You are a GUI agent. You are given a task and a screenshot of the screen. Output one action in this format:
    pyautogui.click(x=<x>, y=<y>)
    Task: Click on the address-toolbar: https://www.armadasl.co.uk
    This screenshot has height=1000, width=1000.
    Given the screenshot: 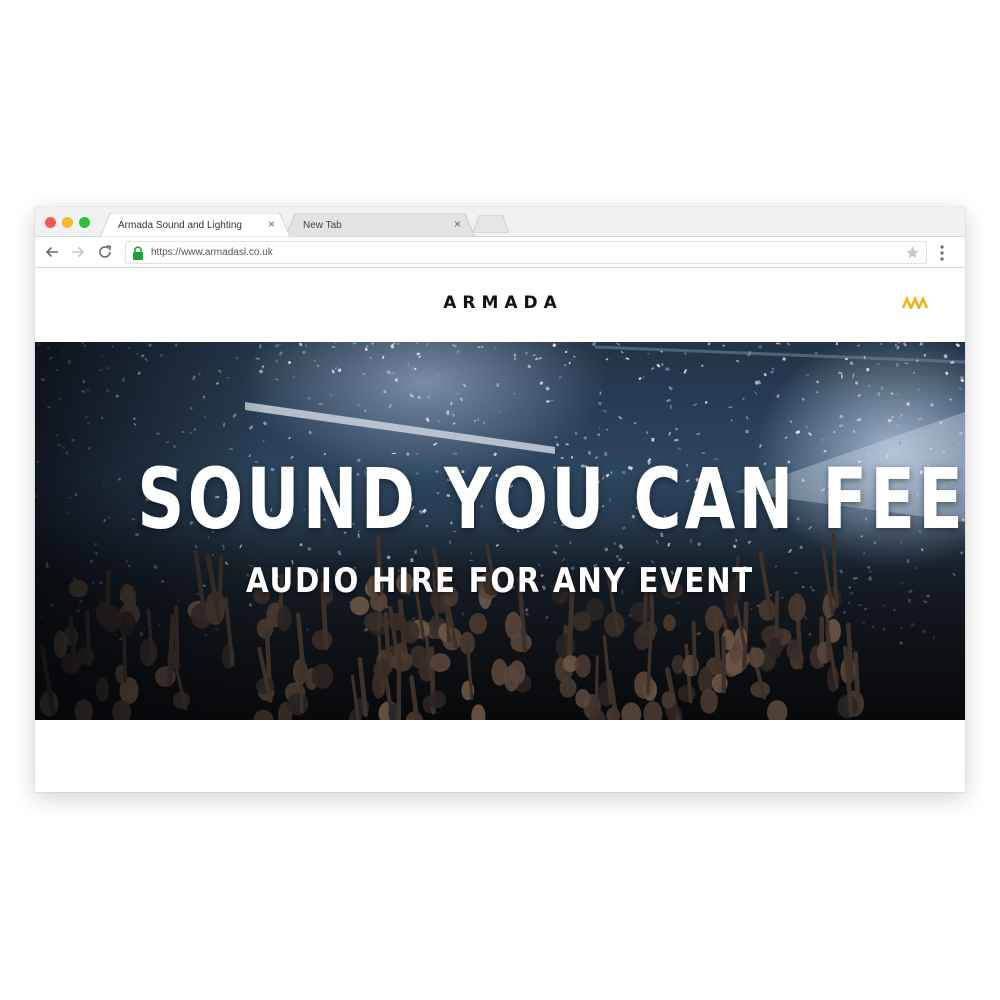 What is the action you would take?
    pyautogui.click(x=500, y=252)
    